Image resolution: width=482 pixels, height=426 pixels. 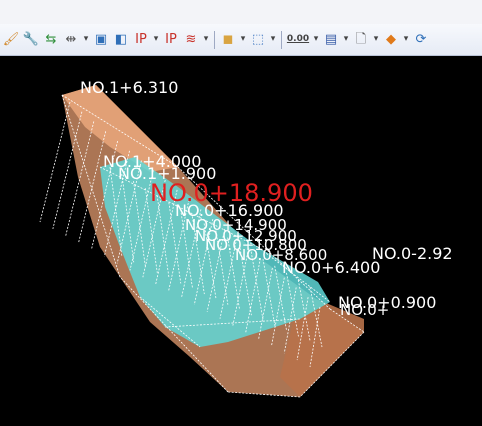 I want to click on window-icon: ▤, so click(x=331, y=40).